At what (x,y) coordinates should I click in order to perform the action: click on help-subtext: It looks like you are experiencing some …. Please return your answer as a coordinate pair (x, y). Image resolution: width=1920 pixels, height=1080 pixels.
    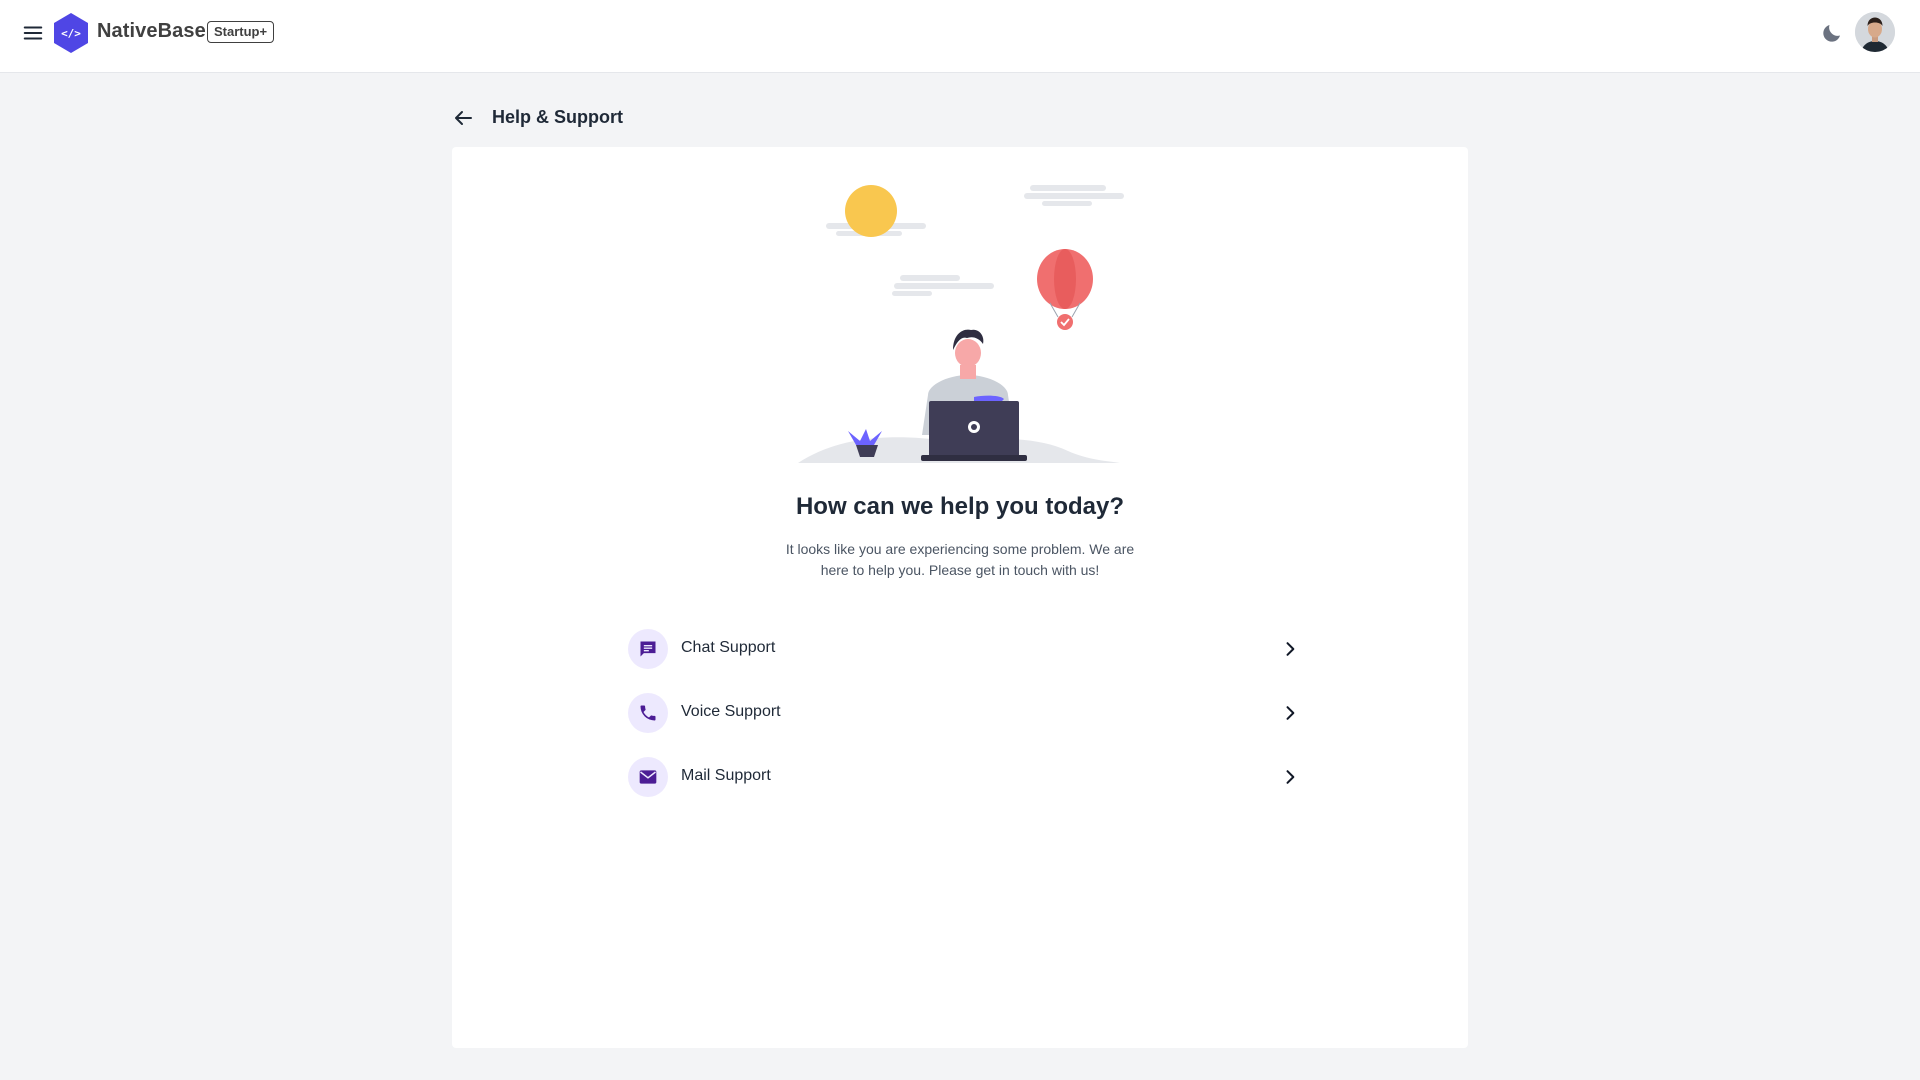
    Looking at the image, I should click on (960, 559).